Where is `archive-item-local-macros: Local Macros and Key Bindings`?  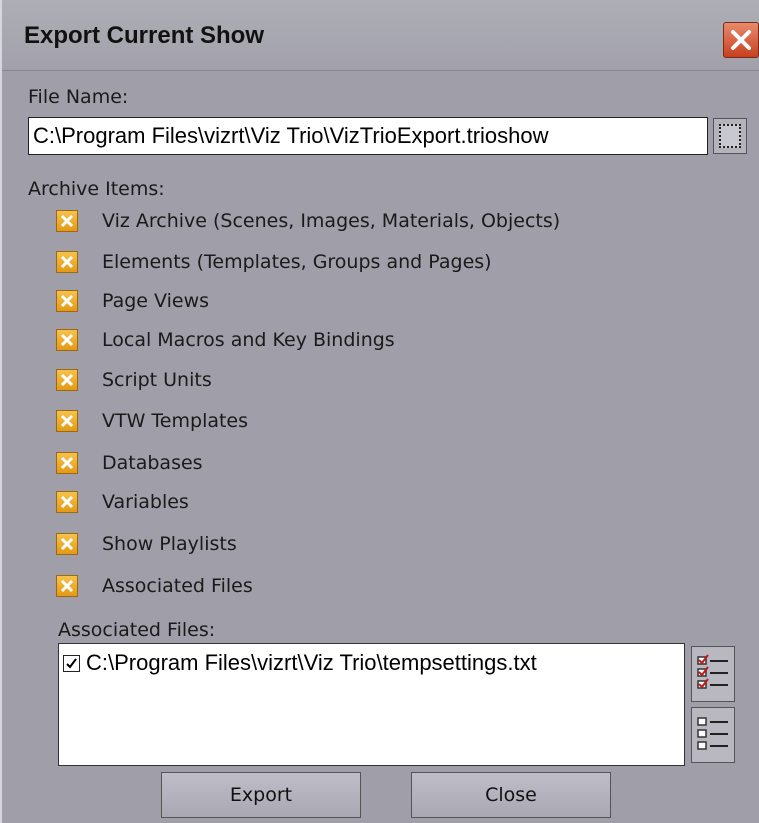
archive-item-local-macros: Local Macros and Key Bindings is located at coordinates (225, 340).